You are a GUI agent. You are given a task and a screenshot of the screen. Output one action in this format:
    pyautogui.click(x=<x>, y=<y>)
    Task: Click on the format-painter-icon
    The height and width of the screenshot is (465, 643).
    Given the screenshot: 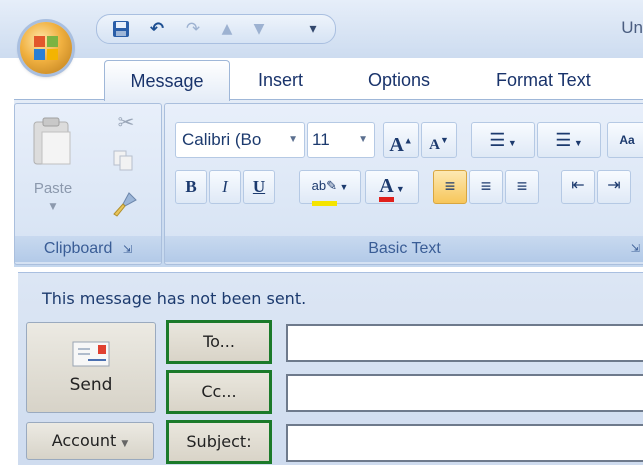 What is the action you would take?
    pyautogui.click(x=126, y=204)
    